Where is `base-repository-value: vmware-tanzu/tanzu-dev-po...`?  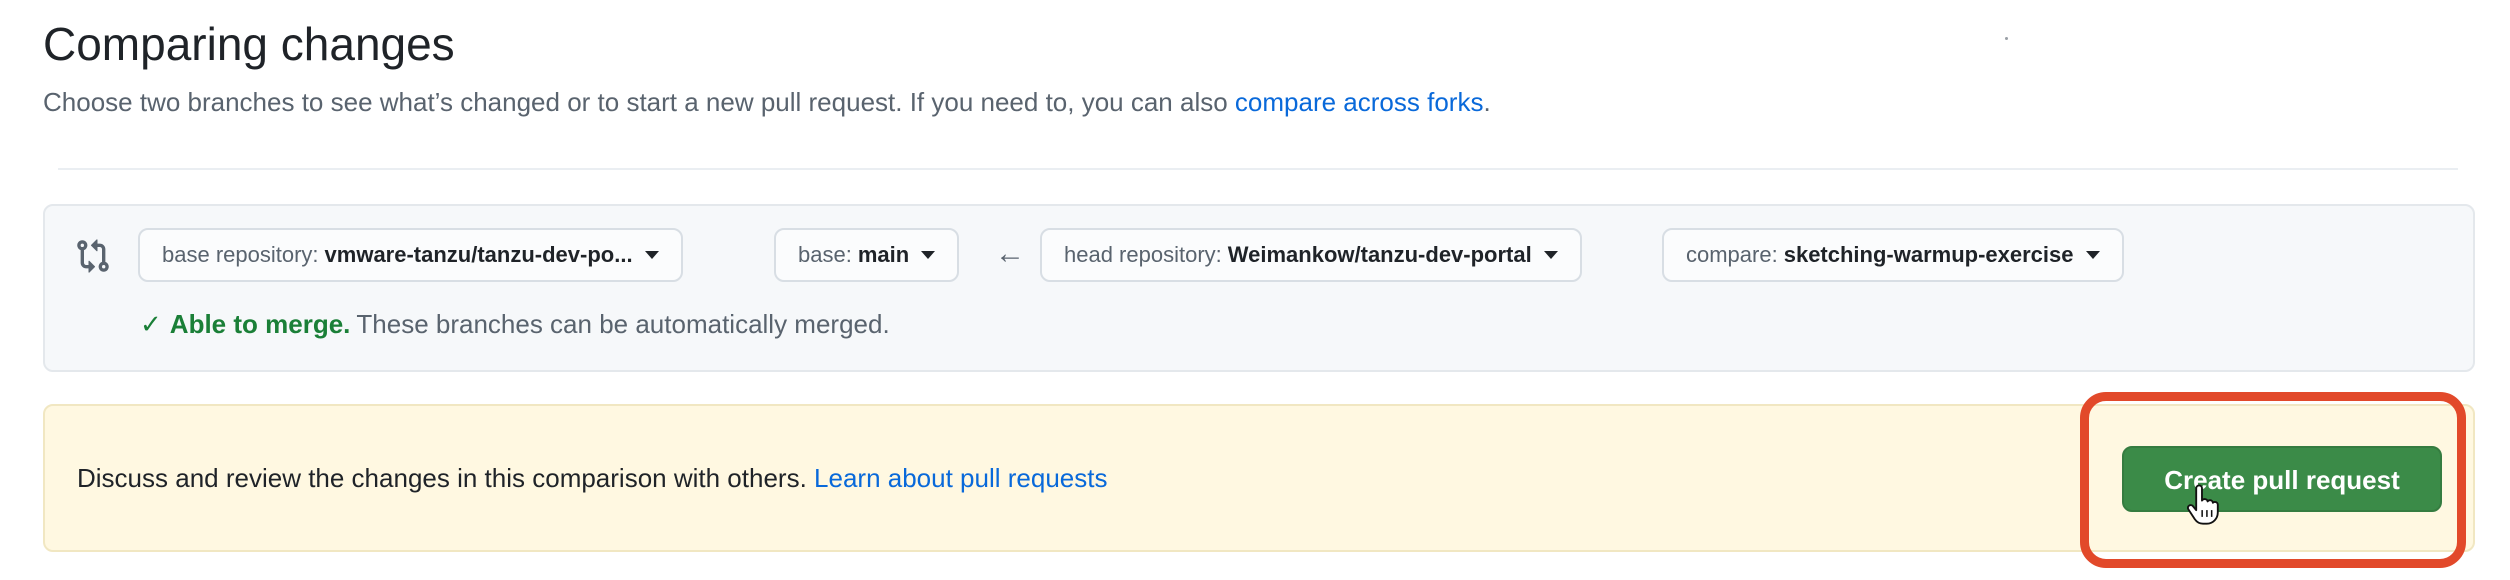
base-repository-value: vmware-tanzu/tanzu-dev-po... is located at coordinates (478, 254).